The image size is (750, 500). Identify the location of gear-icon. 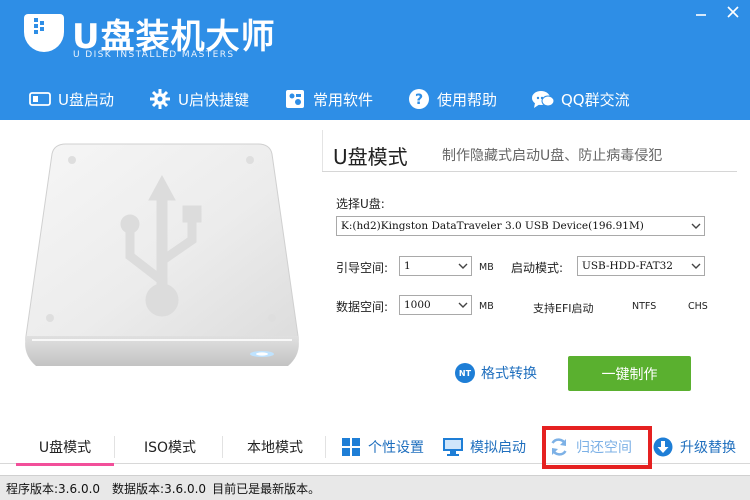
(160, 99).